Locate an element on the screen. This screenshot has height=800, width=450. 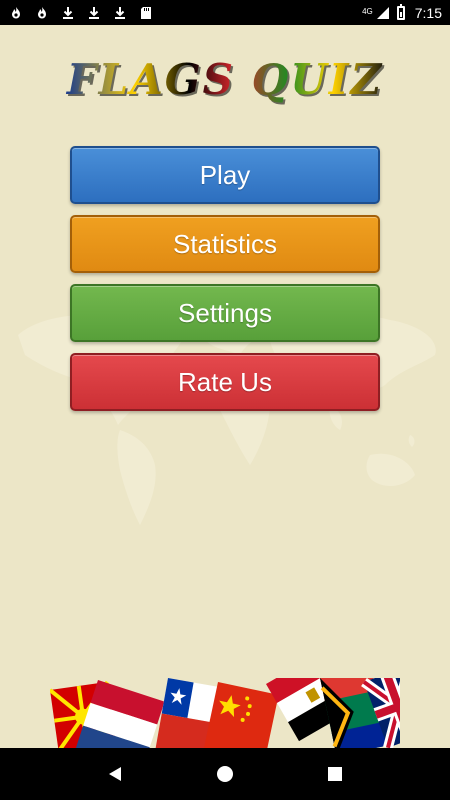
app-logo-title: FLAGS QUIZ is located at coordinates (225, 79).